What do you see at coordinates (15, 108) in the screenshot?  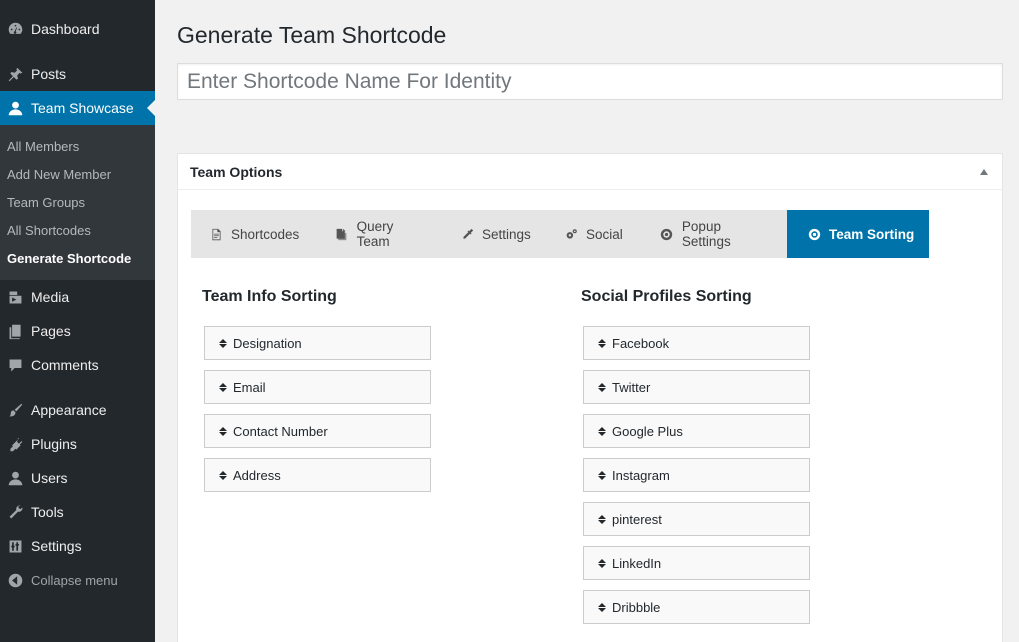 I see `user-icon` at bounding box center [15, 108].